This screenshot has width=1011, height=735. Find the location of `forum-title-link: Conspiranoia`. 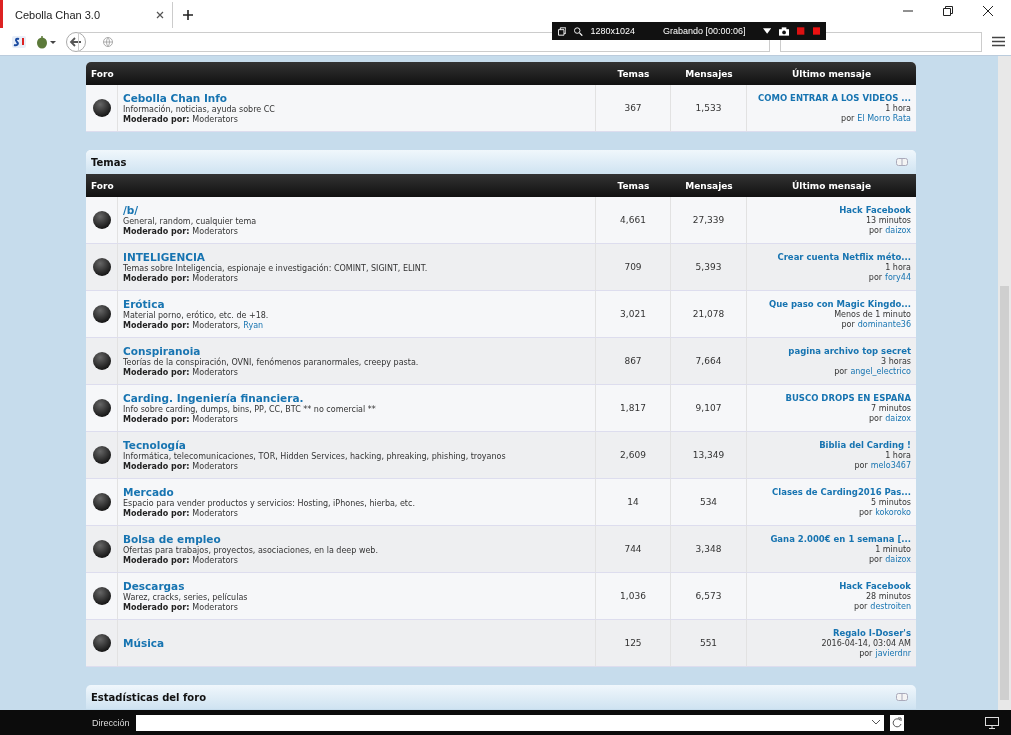

forum-title-link: Conspiranoia is located at coordinates (359, 351).